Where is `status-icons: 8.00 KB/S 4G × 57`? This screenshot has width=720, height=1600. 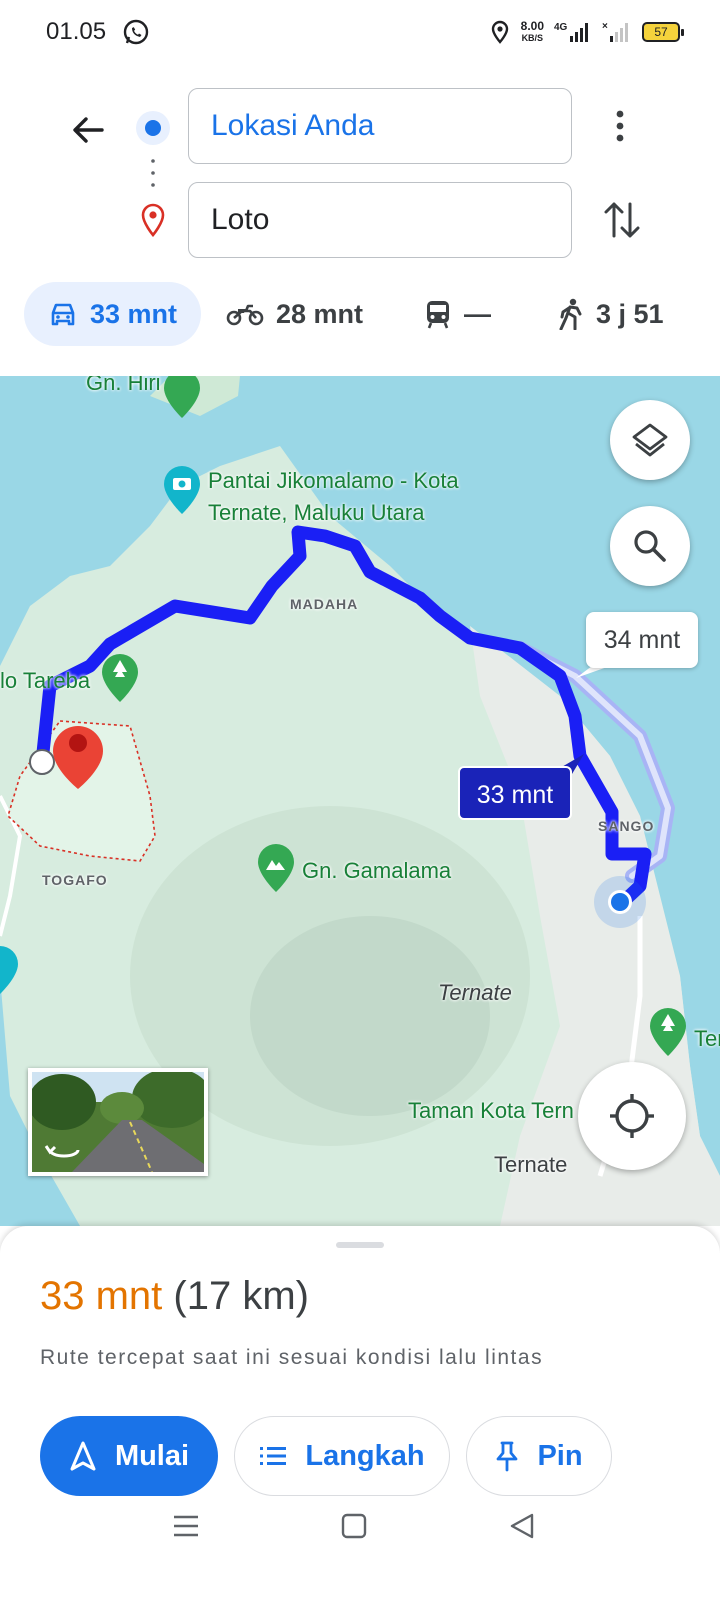 status-icons: 8.00 KB/S 4G × 57 is located at coordinates (586, 32).